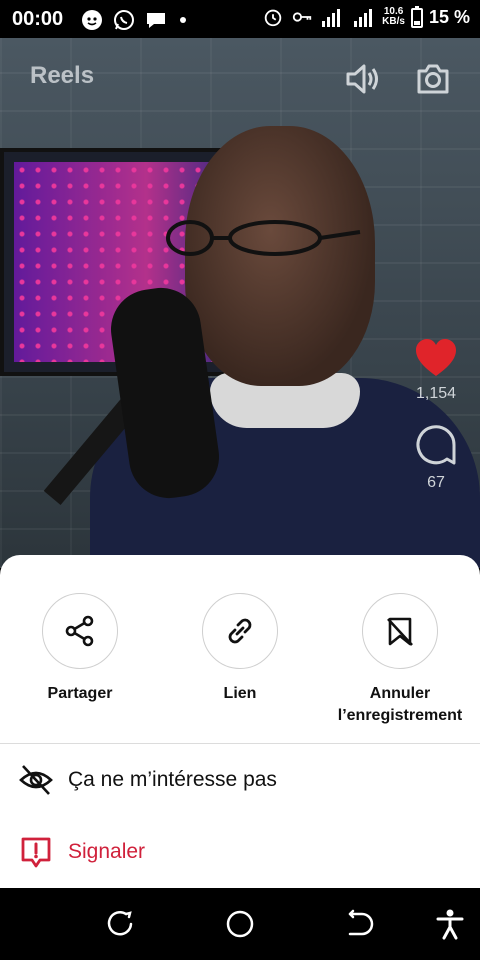 This screenshot has width=480, height=960. What do you see at coordinates (240, 852) in the screenshot?
I see `report-item: Signaler` at bounding box center [240, 852].